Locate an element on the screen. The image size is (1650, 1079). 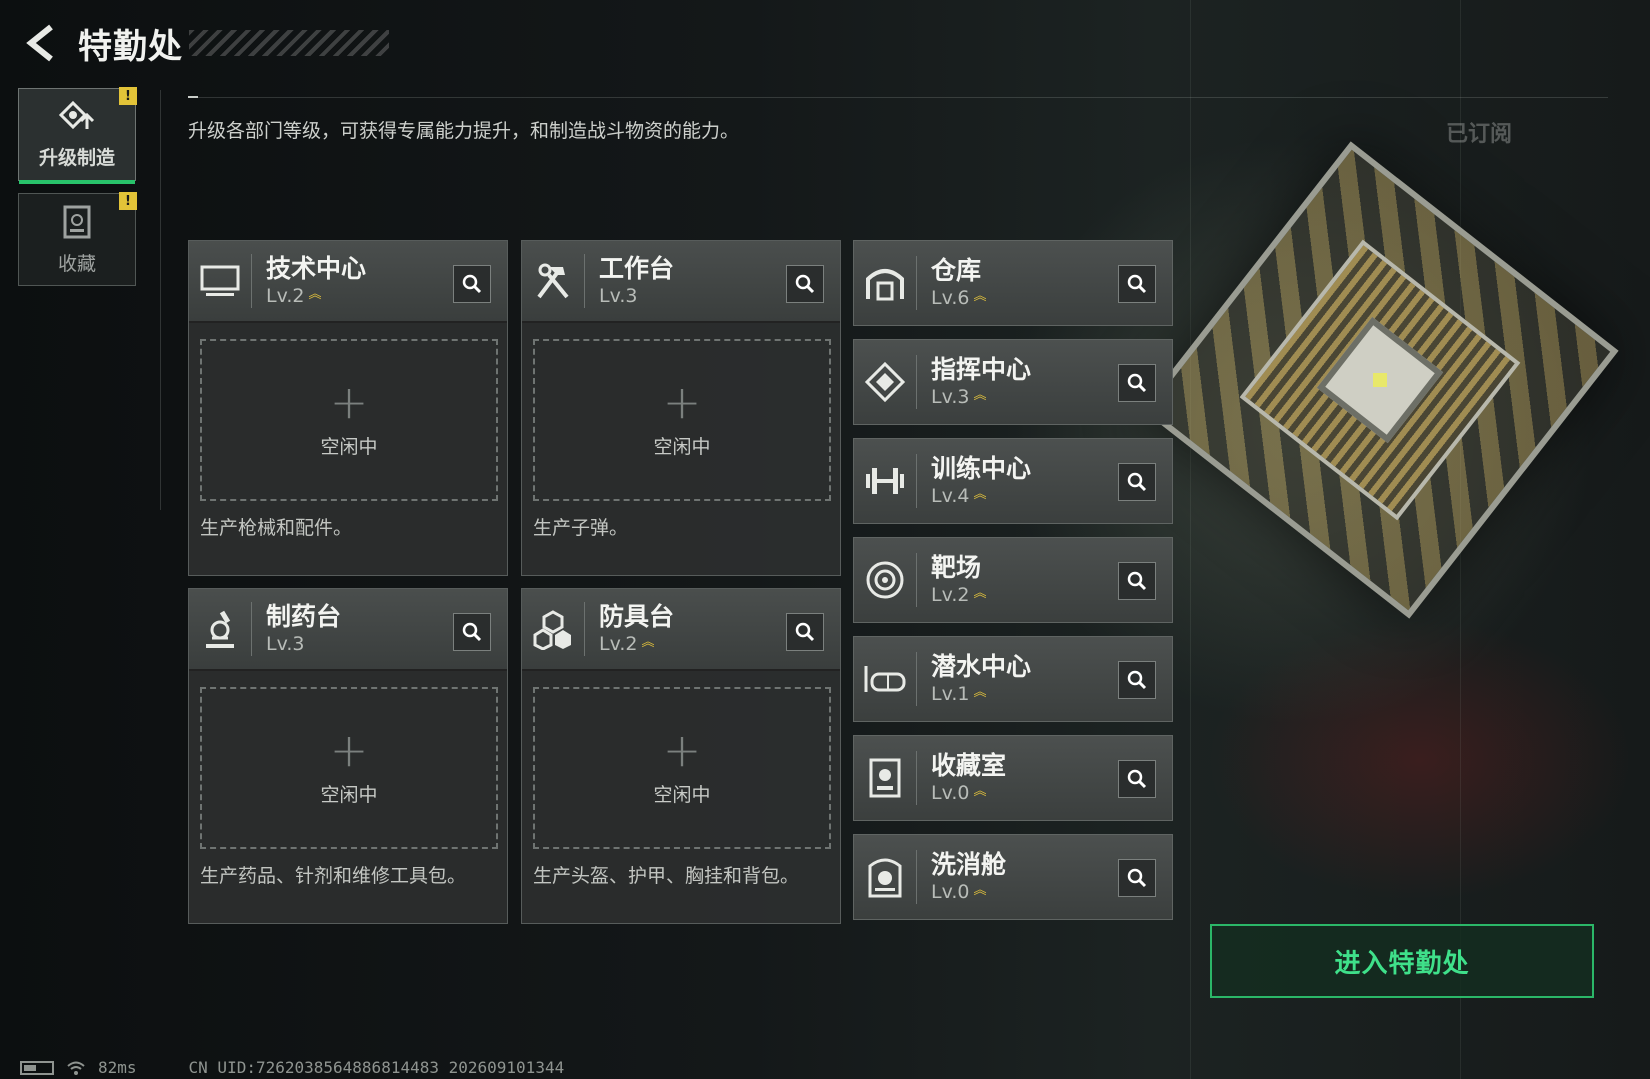
microscope-icon is located at coordinates (220, 629).